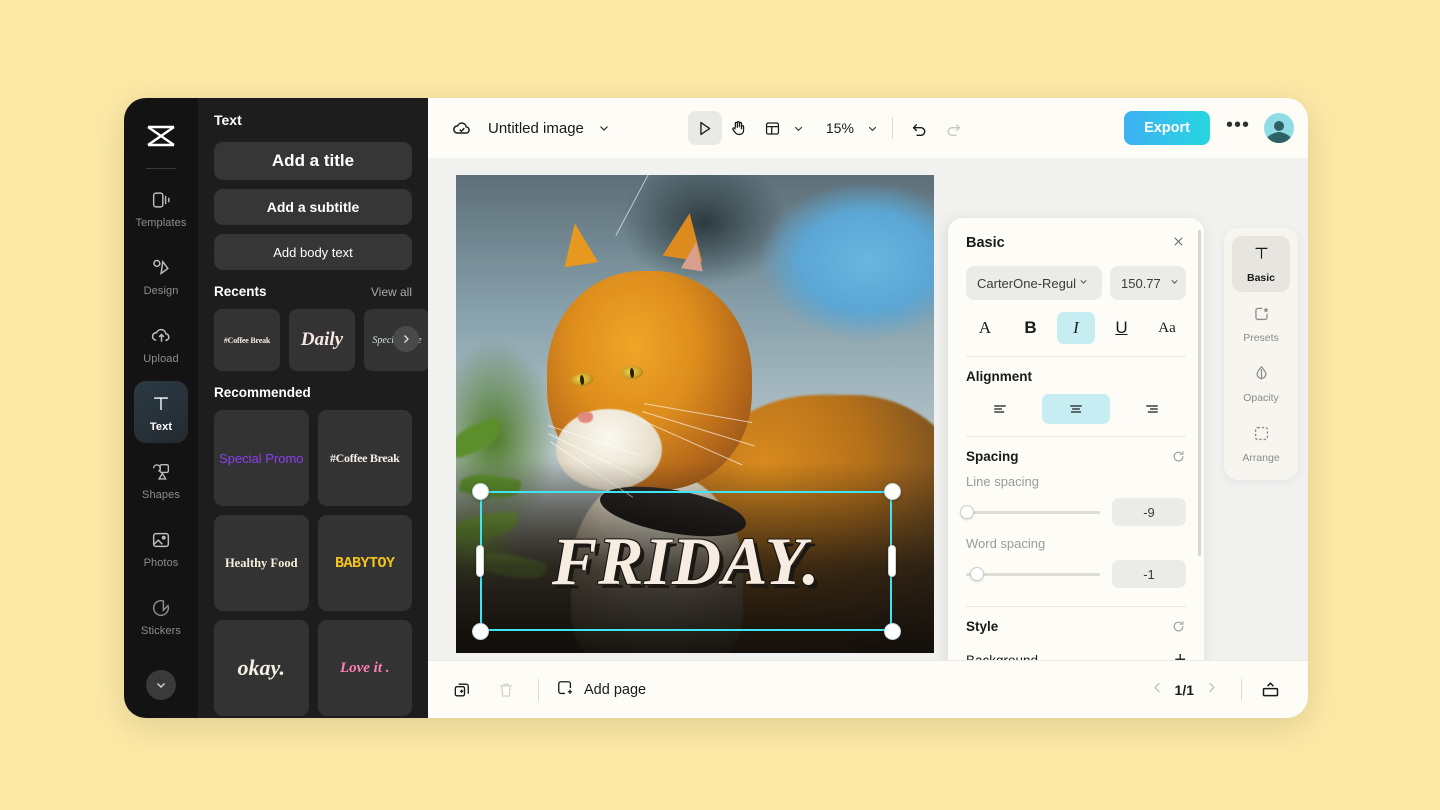 The width and height of the screenshot is (1440, 810). Describe the element at coordinates (1076, 328) in the screenshot. I see `italic-button: I` at that location.